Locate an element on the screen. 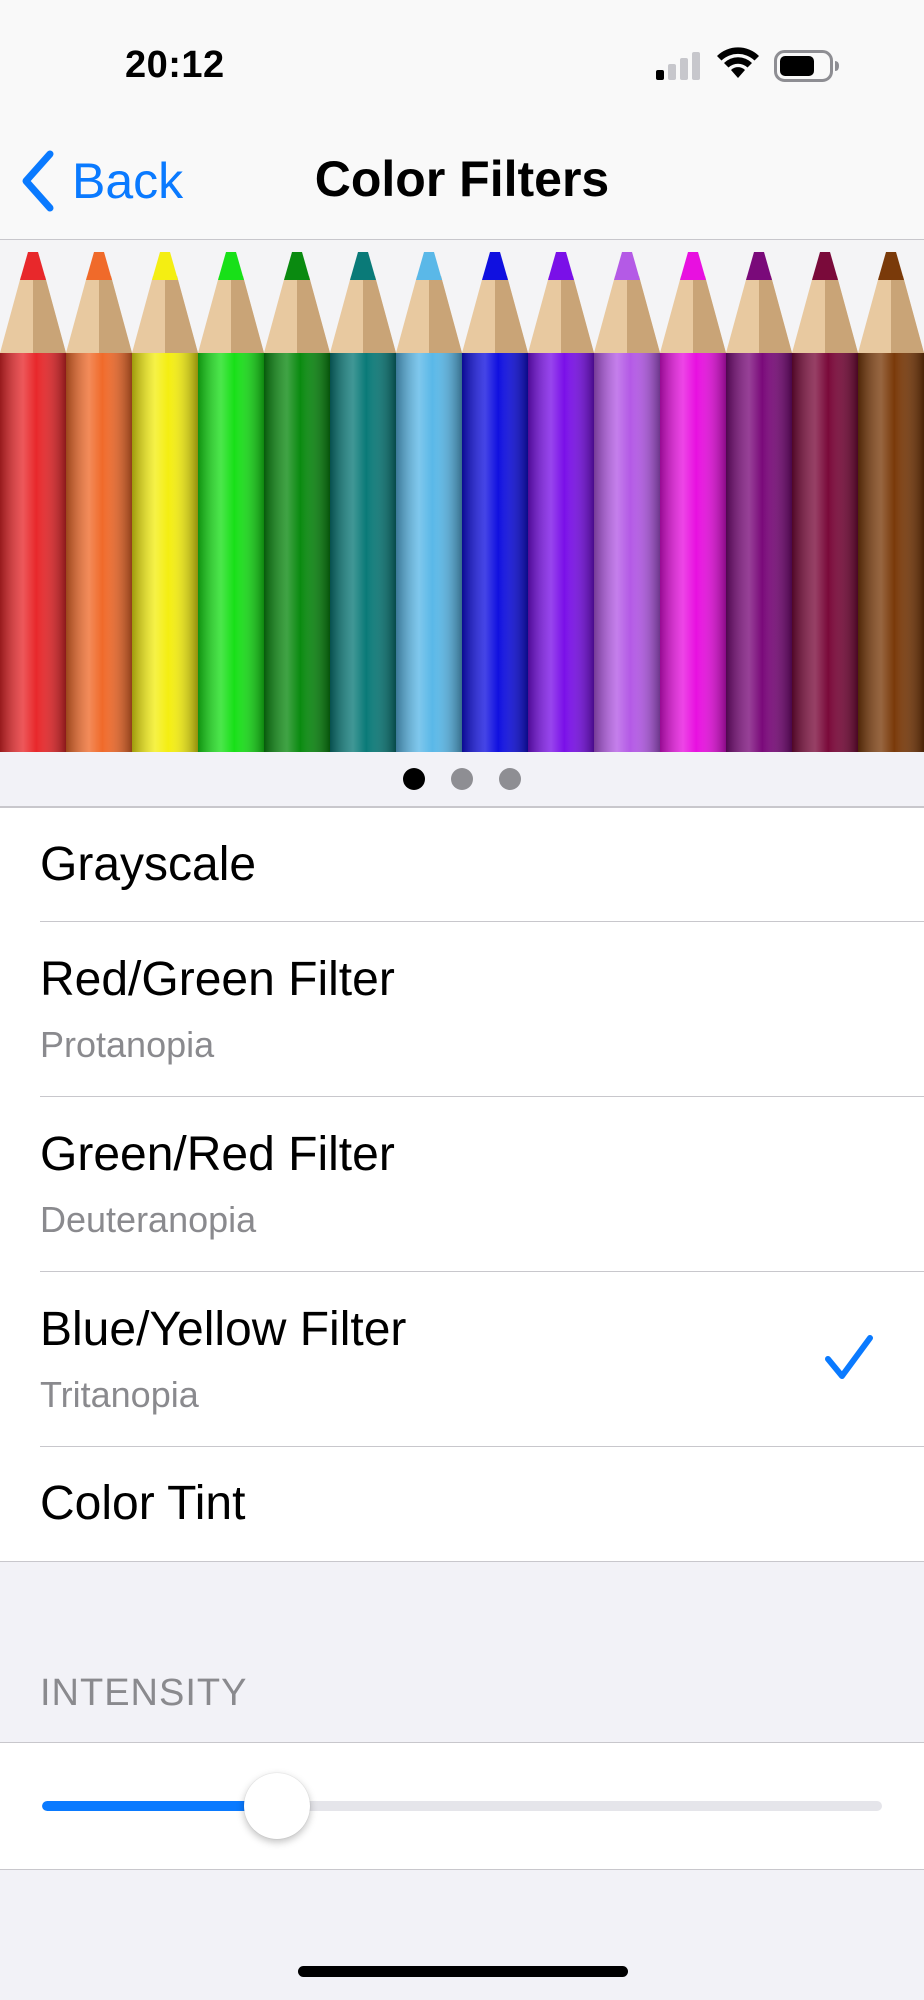  intensity-slider-card is located at coordinates (462, 1806).